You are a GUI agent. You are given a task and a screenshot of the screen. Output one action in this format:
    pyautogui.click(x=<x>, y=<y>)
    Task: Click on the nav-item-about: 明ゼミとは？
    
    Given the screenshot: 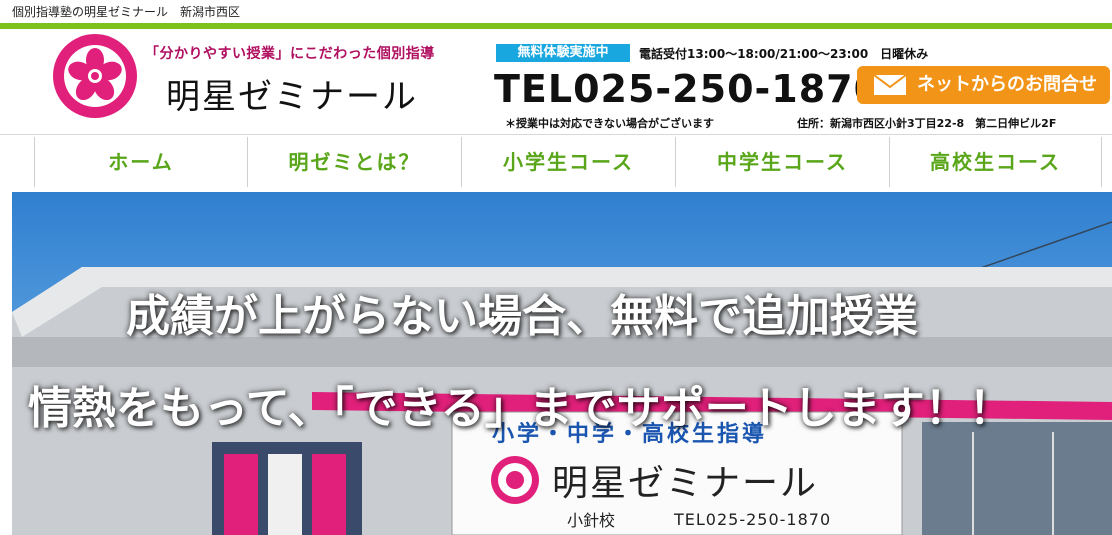 What is the action you would take?
    pyautogui.click(x=354, y=162)
    